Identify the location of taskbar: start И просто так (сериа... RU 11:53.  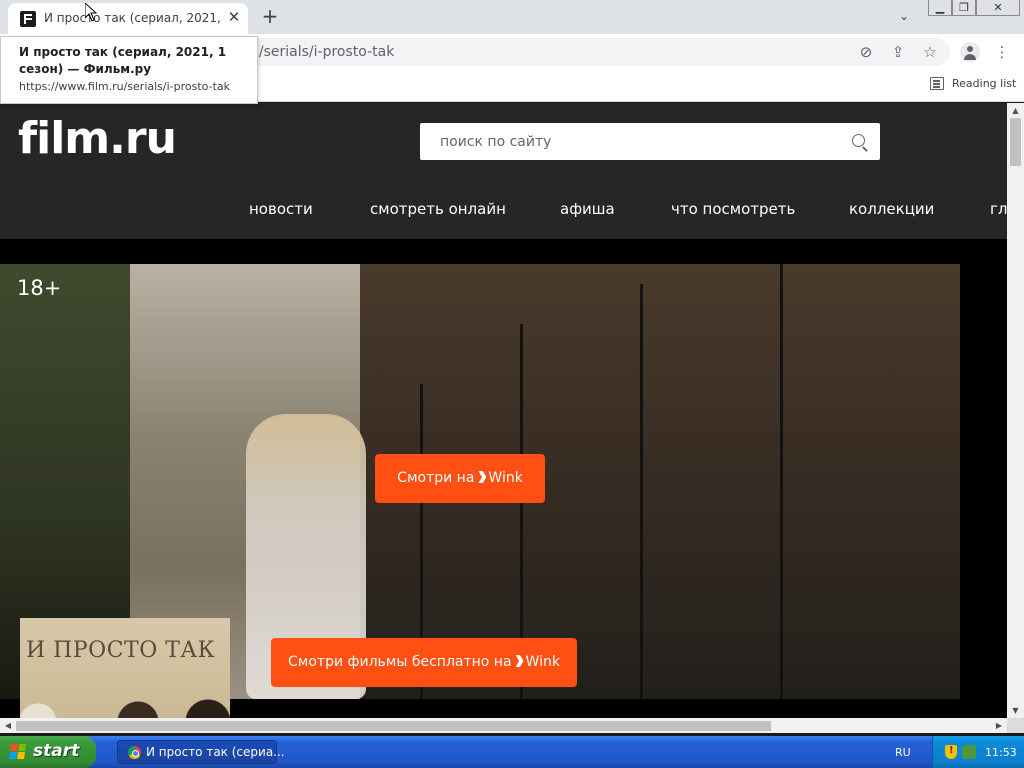
(512, 752).